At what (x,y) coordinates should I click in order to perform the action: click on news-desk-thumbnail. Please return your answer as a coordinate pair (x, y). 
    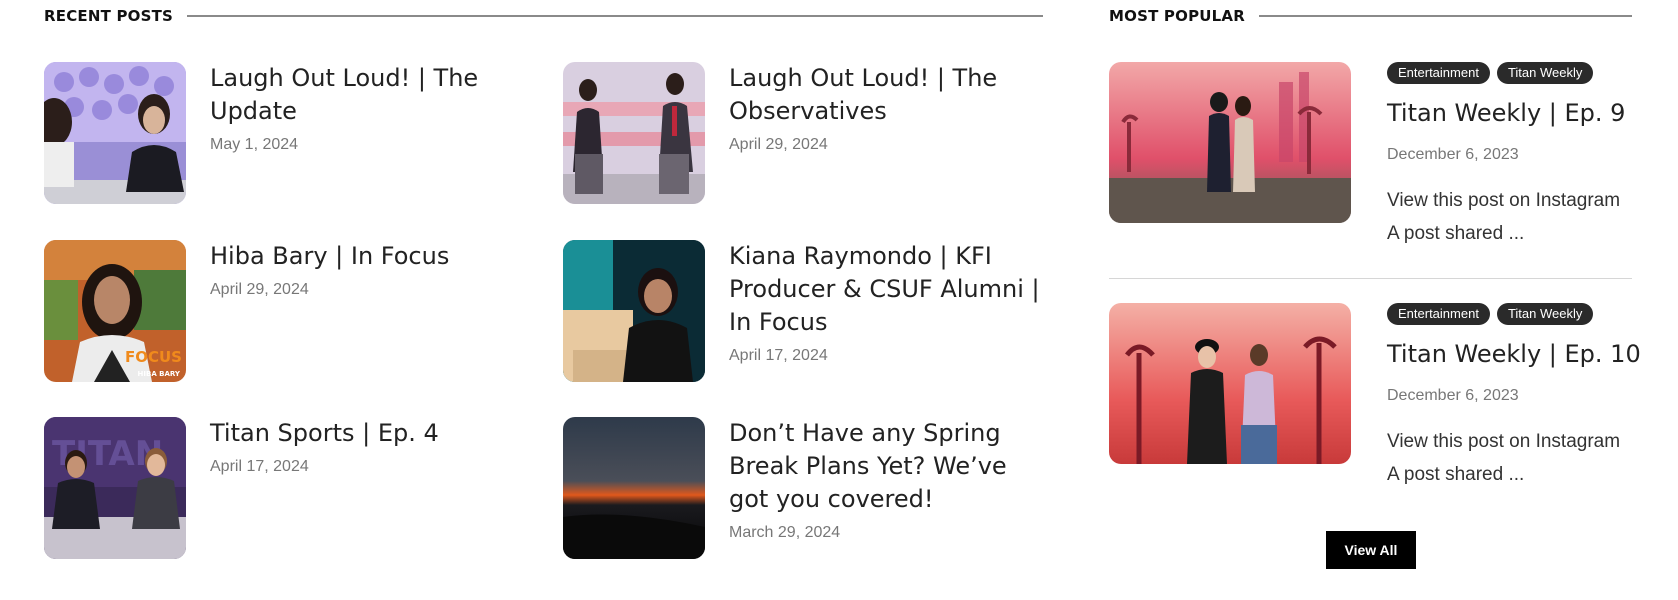
    Looking at the image, I should click on (115, 133).